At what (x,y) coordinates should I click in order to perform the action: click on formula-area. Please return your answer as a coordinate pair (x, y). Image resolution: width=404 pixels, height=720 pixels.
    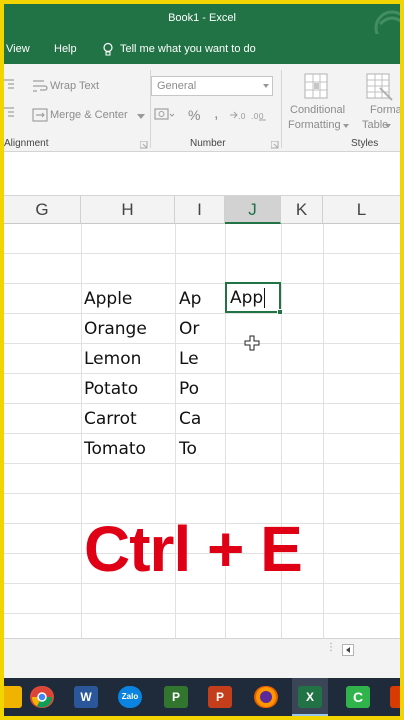
    Looking at the image, I should click on (202, 174).